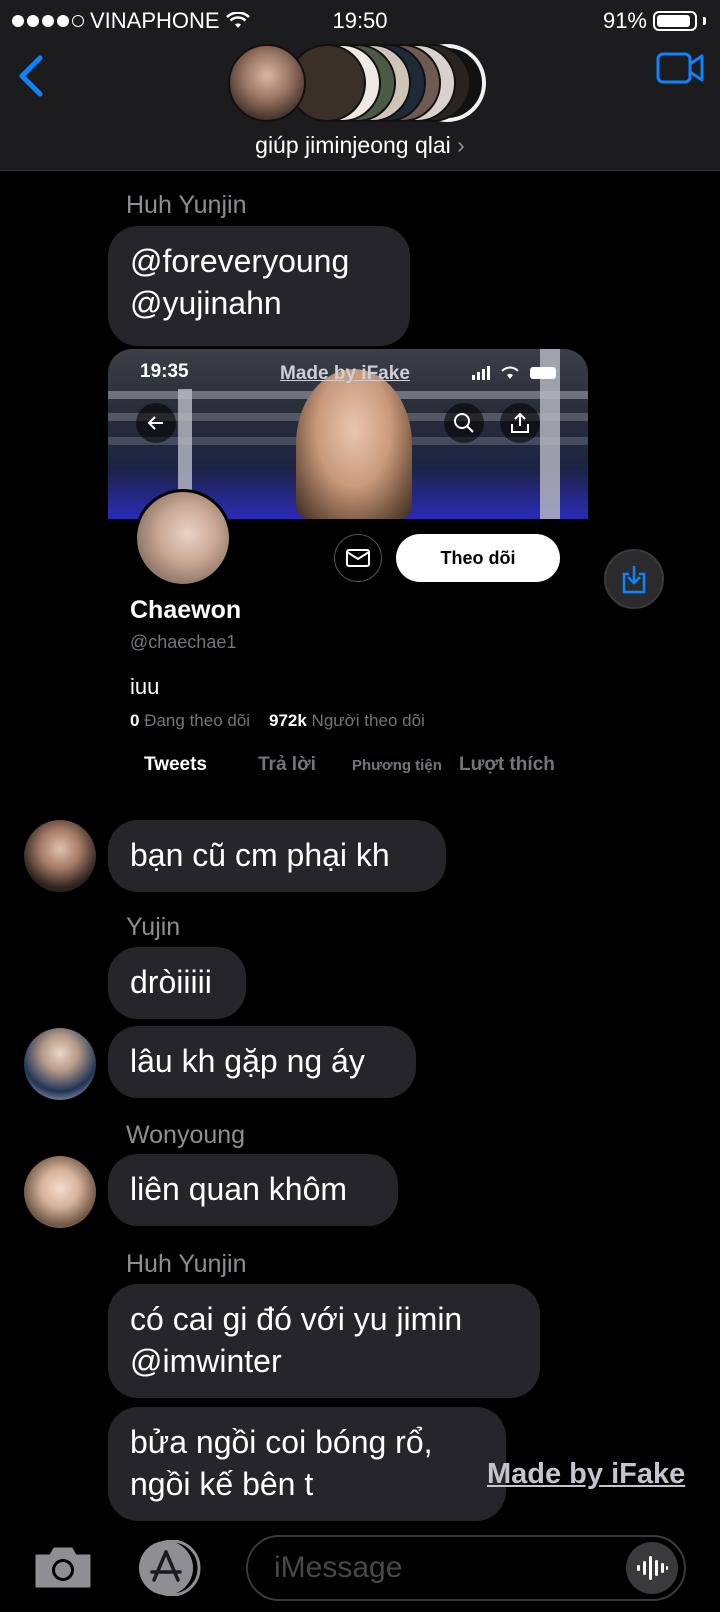 Image resolution: width=720 pixels, height=1612 pixels. Describe the element at coordinates (461, 145) in the screenshot. I see `chevron-right-icon: ›` at that location.